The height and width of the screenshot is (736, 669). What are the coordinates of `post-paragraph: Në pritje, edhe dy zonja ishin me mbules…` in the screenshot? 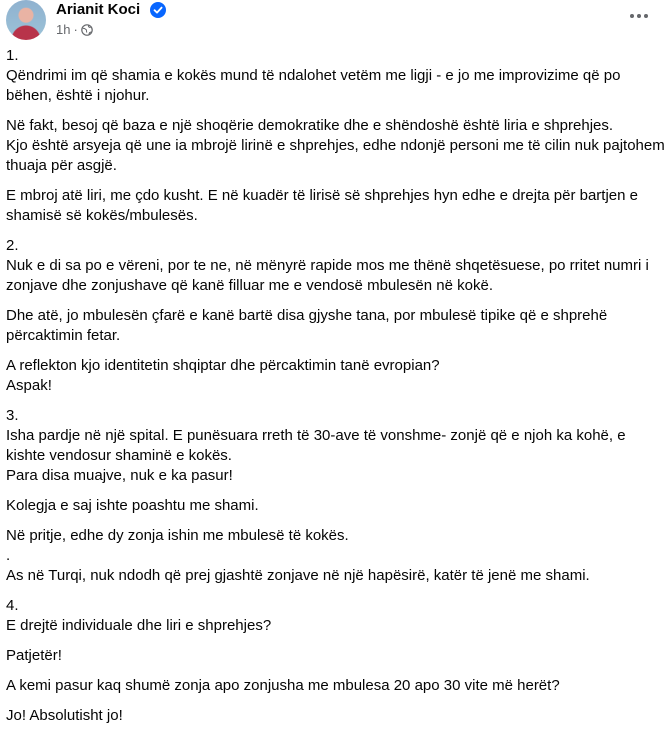 It's located at (298, 555).